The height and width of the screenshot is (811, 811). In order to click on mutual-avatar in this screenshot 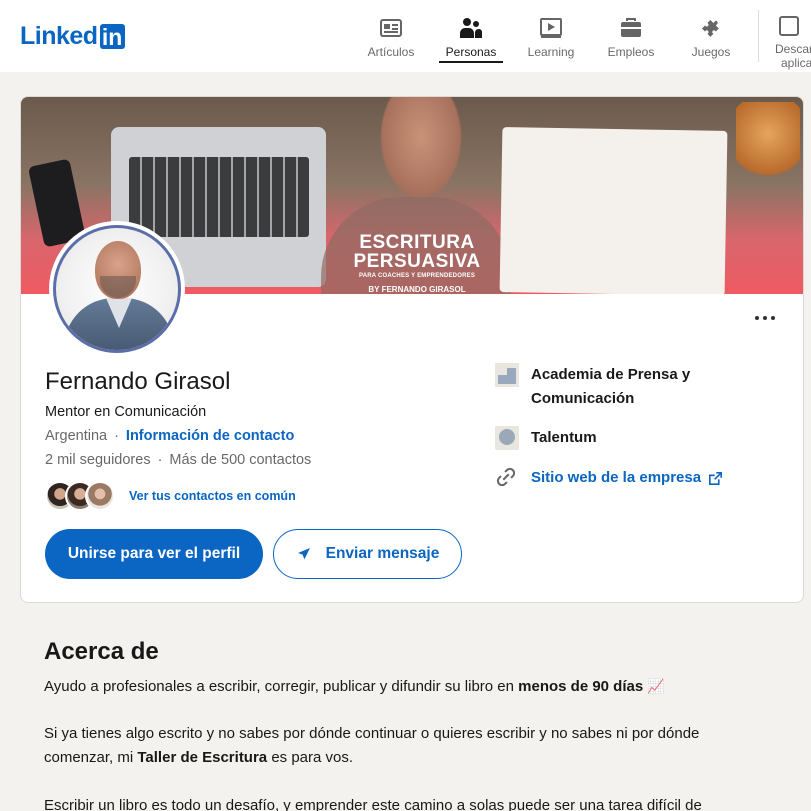, I will do `click(100, 496)`.